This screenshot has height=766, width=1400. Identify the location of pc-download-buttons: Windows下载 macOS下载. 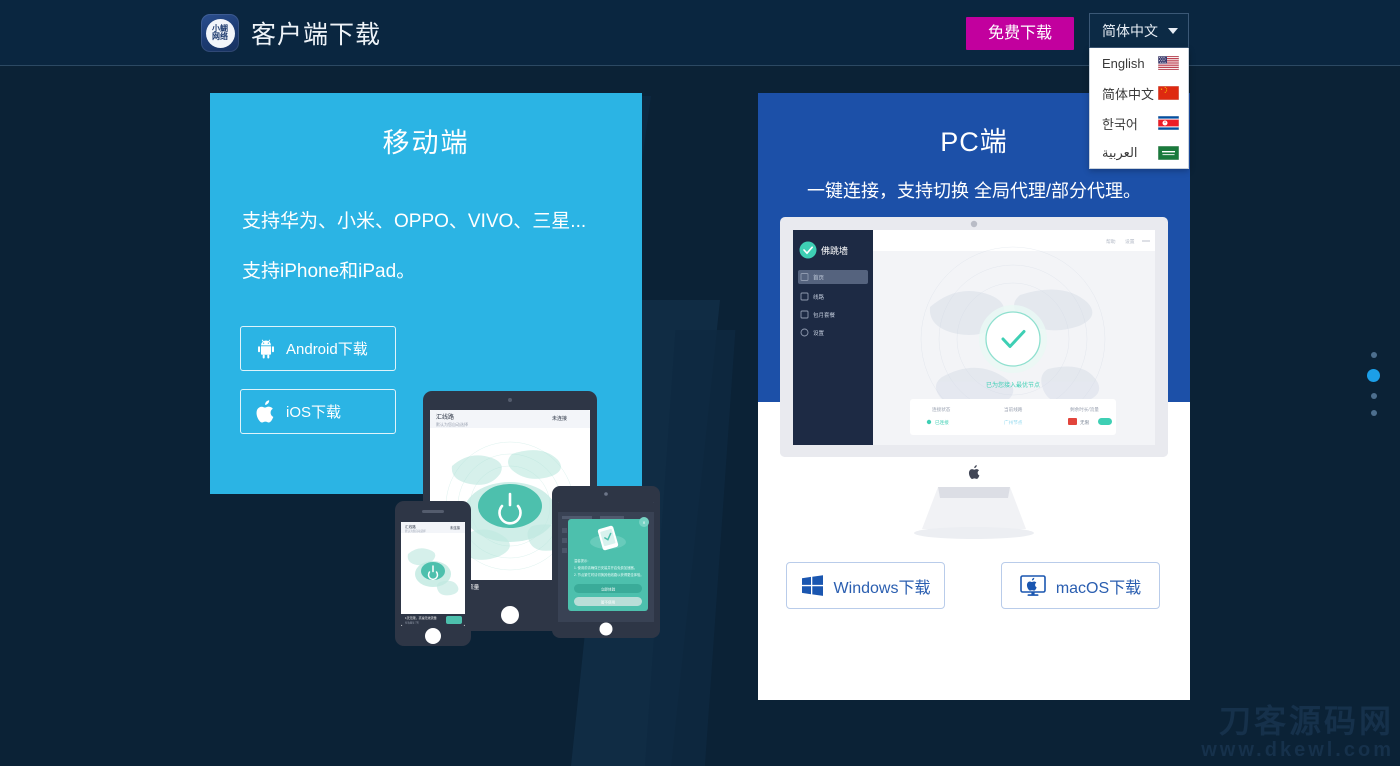
(973, 585).